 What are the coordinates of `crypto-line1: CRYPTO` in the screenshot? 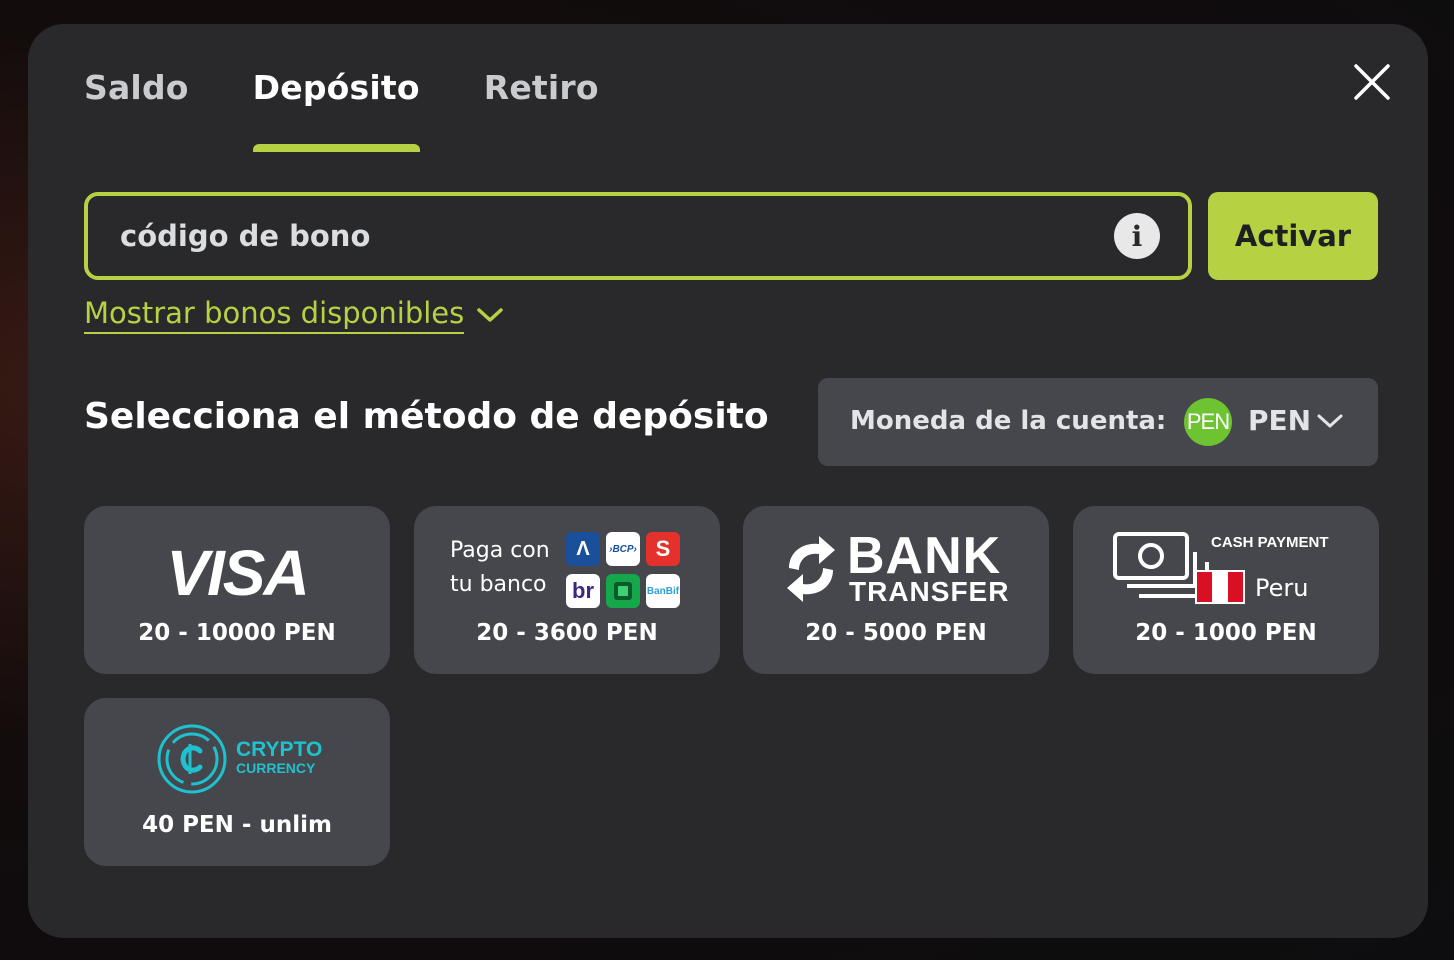 It's located at (279, 749).